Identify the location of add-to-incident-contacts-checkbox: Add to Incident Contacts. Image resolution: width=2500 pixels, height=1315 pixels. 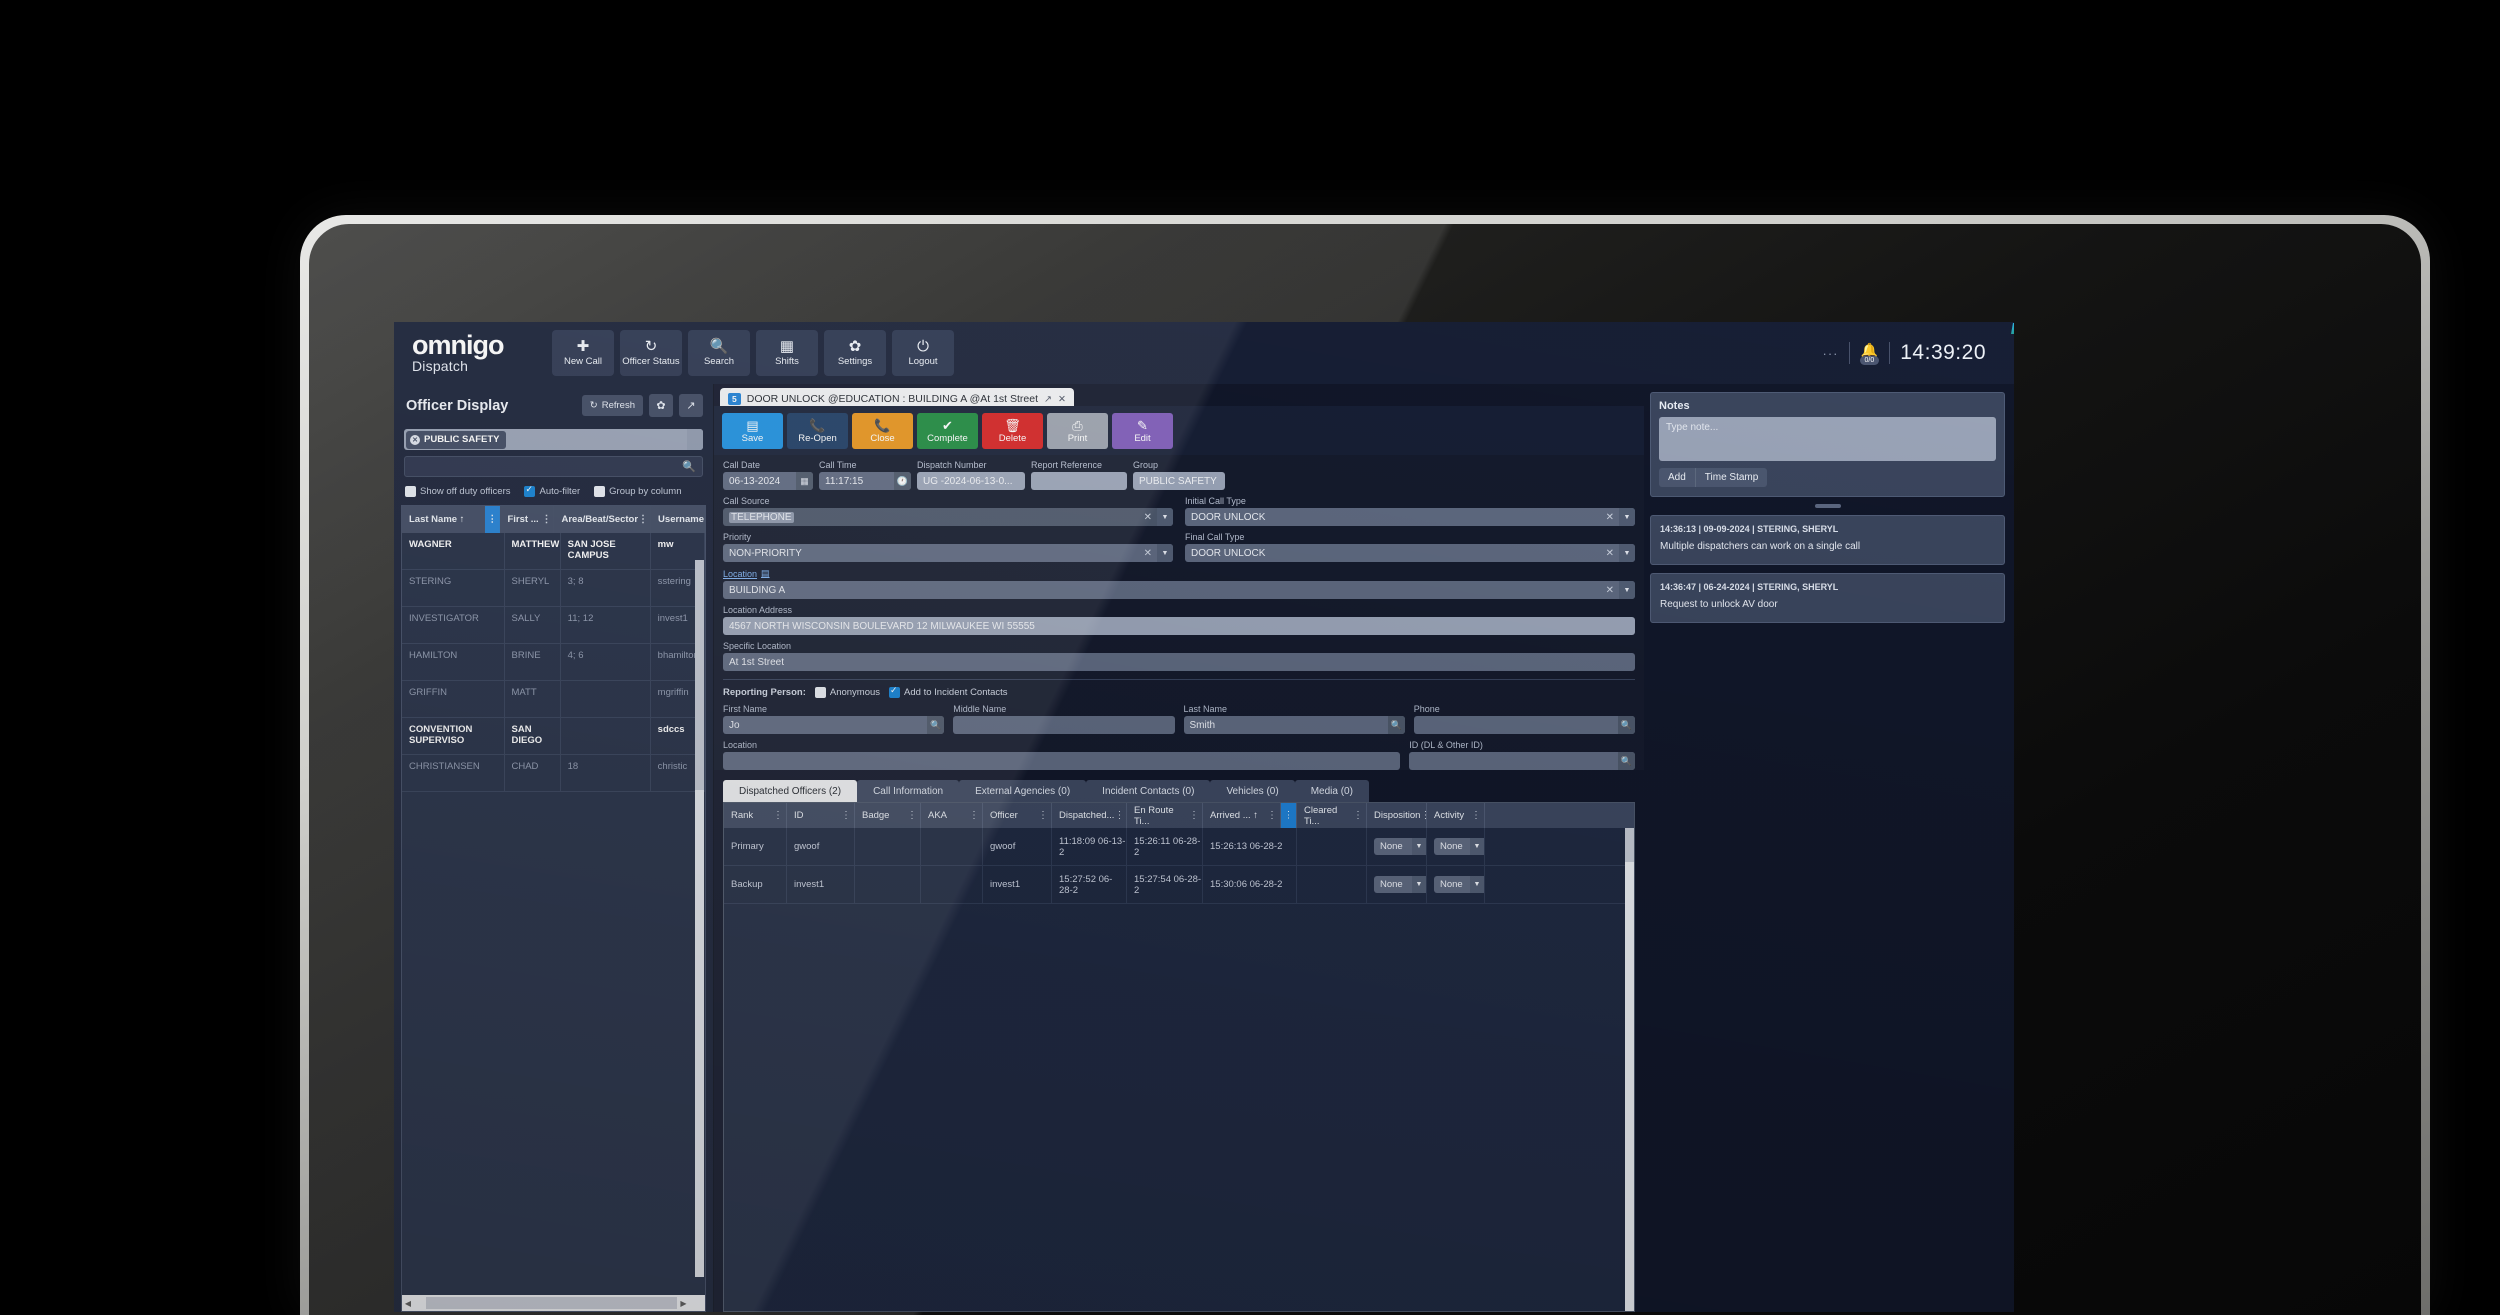
(948, 691).